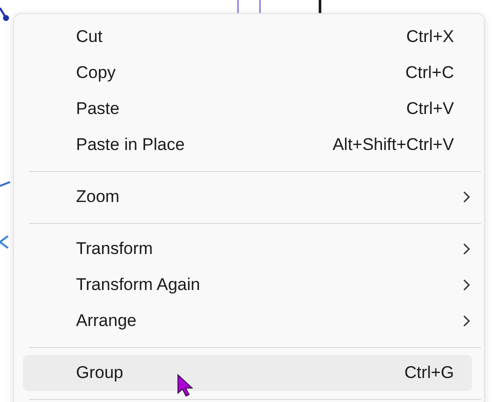  What do you see at coordinates (247, 37) in the screenshot?
I see `menu-item: Cut Ctrl+X` at bounding box center [247, 37].